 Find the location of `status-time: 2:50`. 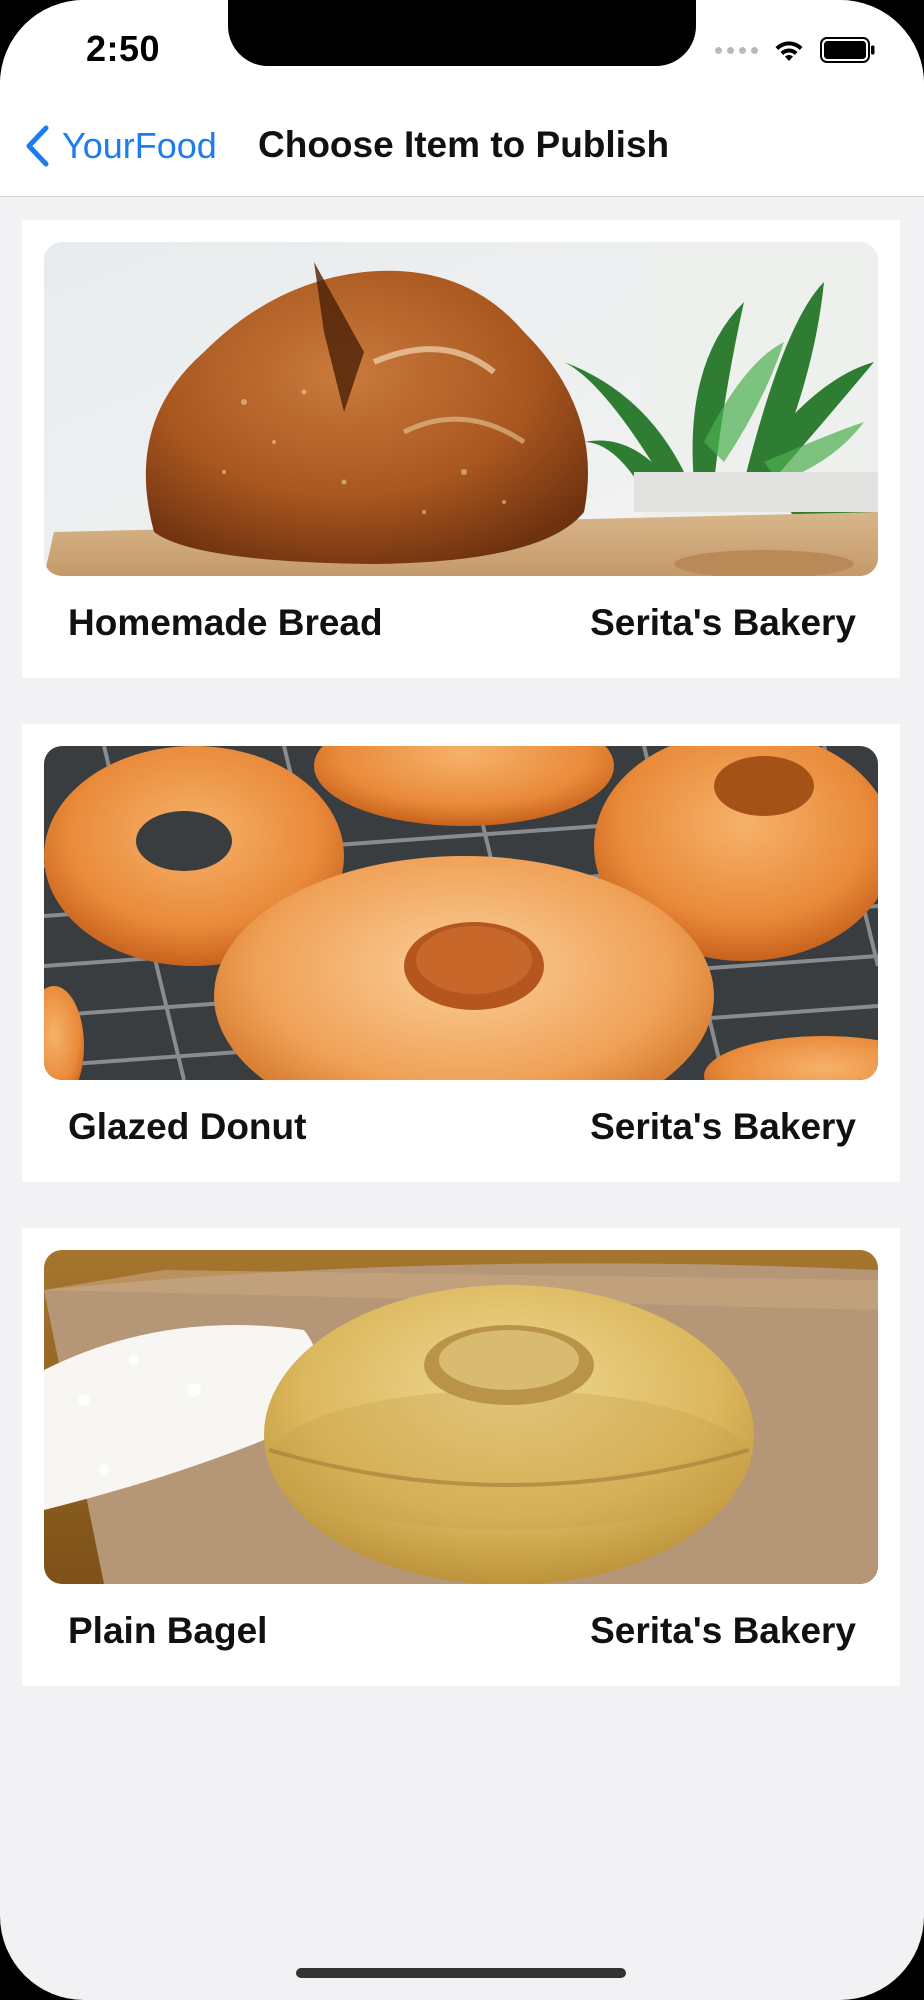

status-time: 2:50 is located at coordinates (123, 48).